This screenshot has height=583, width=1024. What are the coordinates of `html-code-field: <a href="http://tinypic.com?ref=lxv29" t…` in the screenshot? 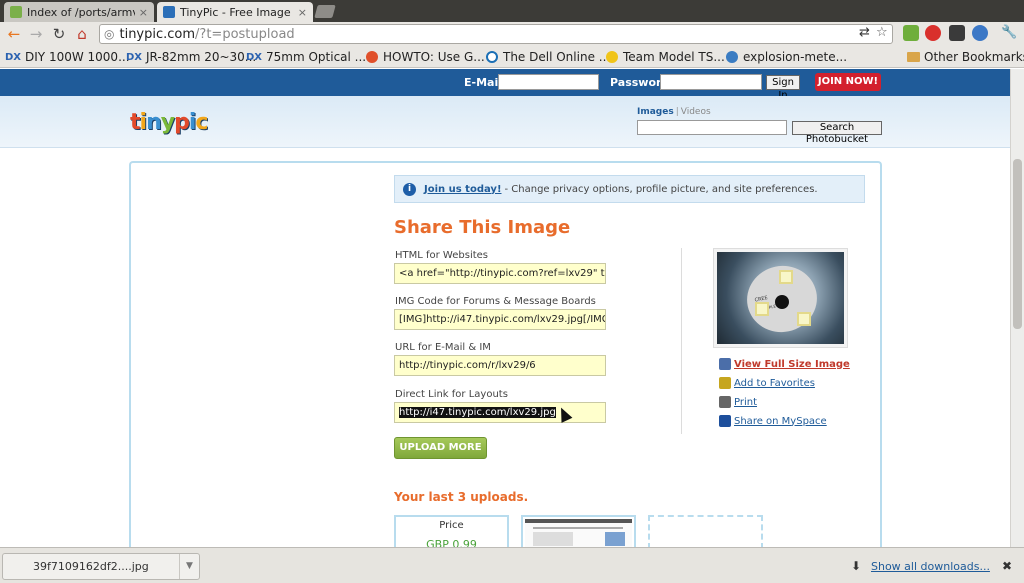 It's located at (500, 273).